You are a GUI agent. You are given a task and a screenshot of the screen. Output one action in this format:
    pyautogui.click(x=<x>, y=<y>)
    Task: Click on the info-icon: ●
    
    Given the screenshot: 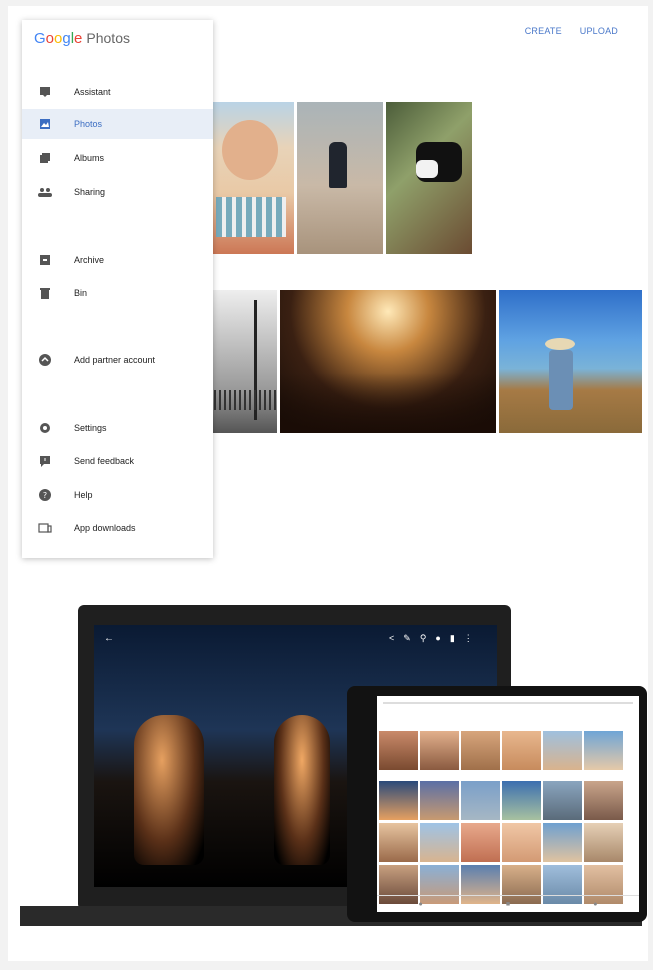 What is the action you would take?
    pyautogui.click(x=437, y=638)
    